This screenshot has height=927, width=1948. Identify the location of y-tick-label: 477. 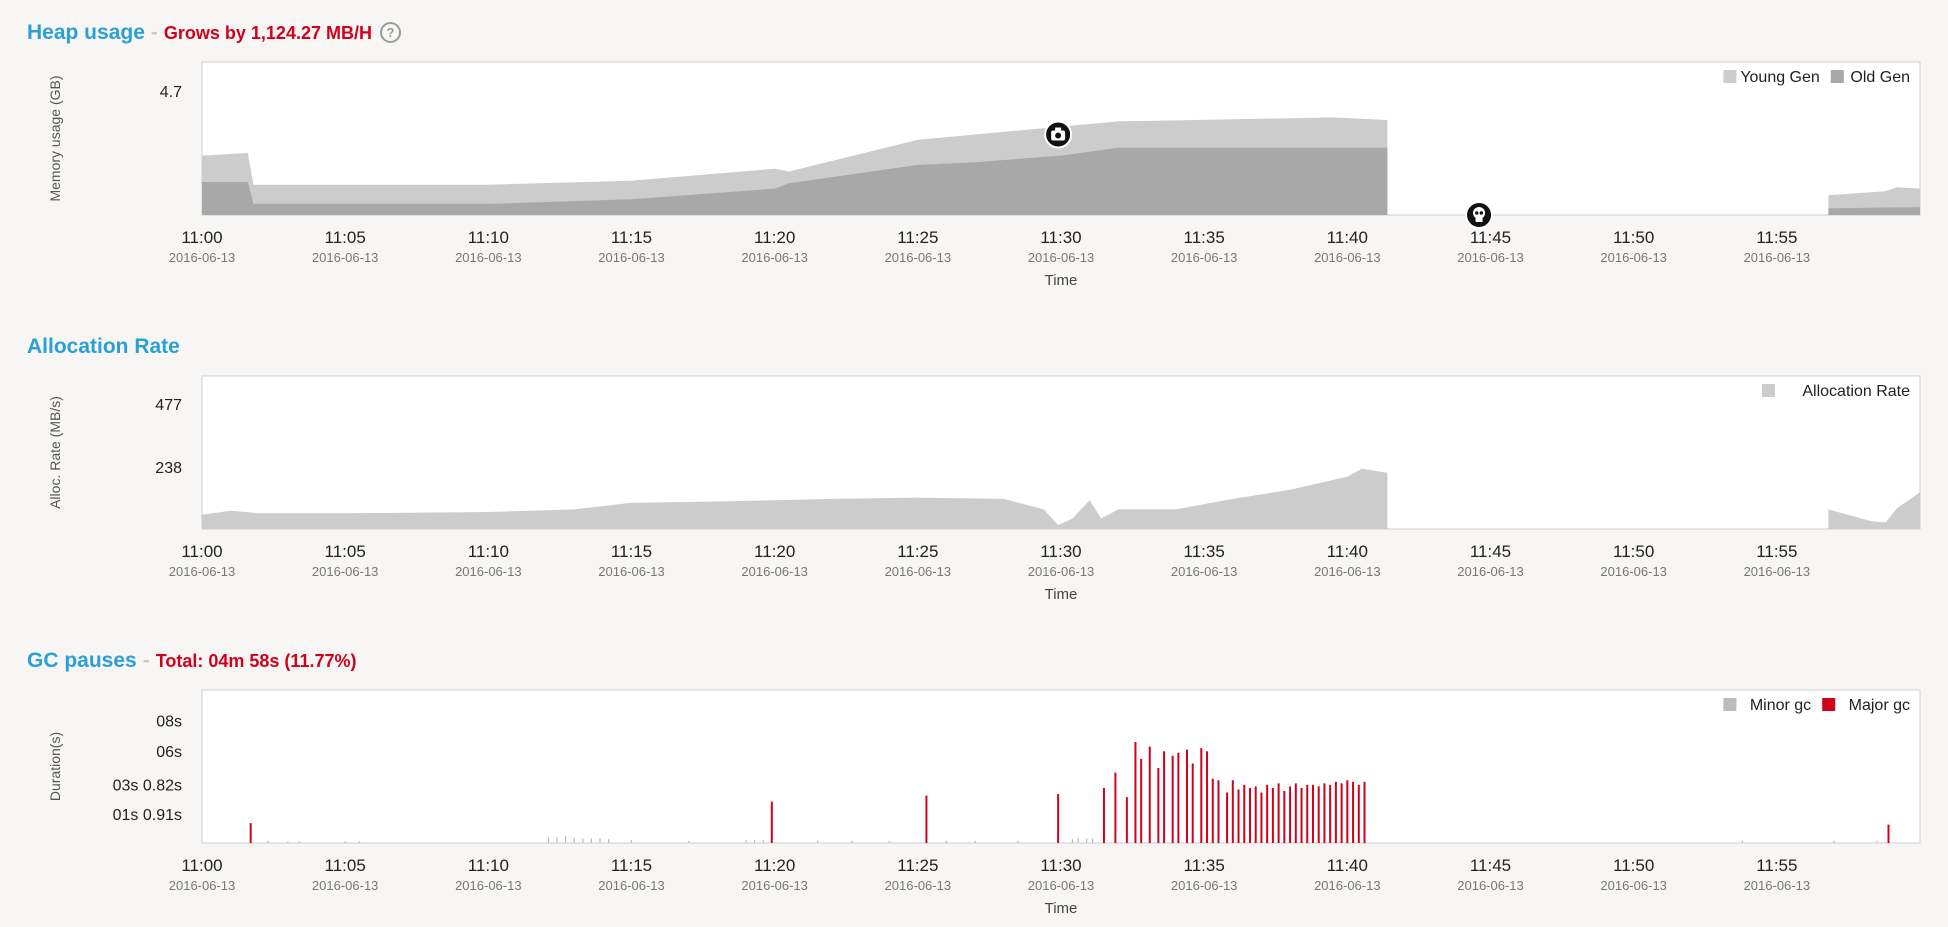
(168, 405).